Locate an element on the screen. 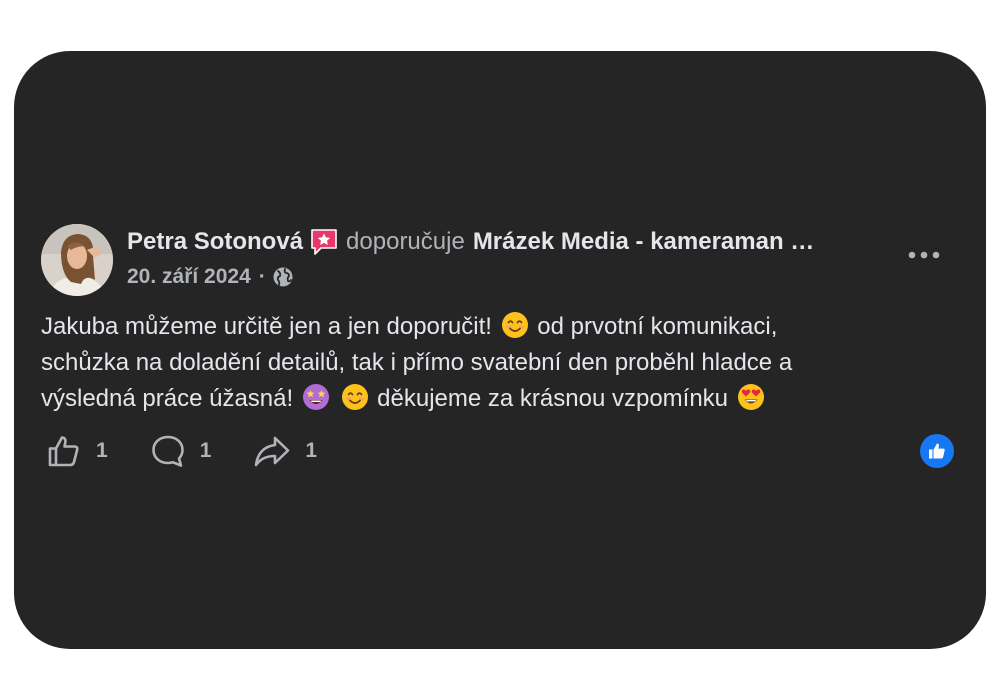 Image resolution: width=1000 pixels, height=700 pixels. comment-bubble-icon is located at coordinates (167, 451).